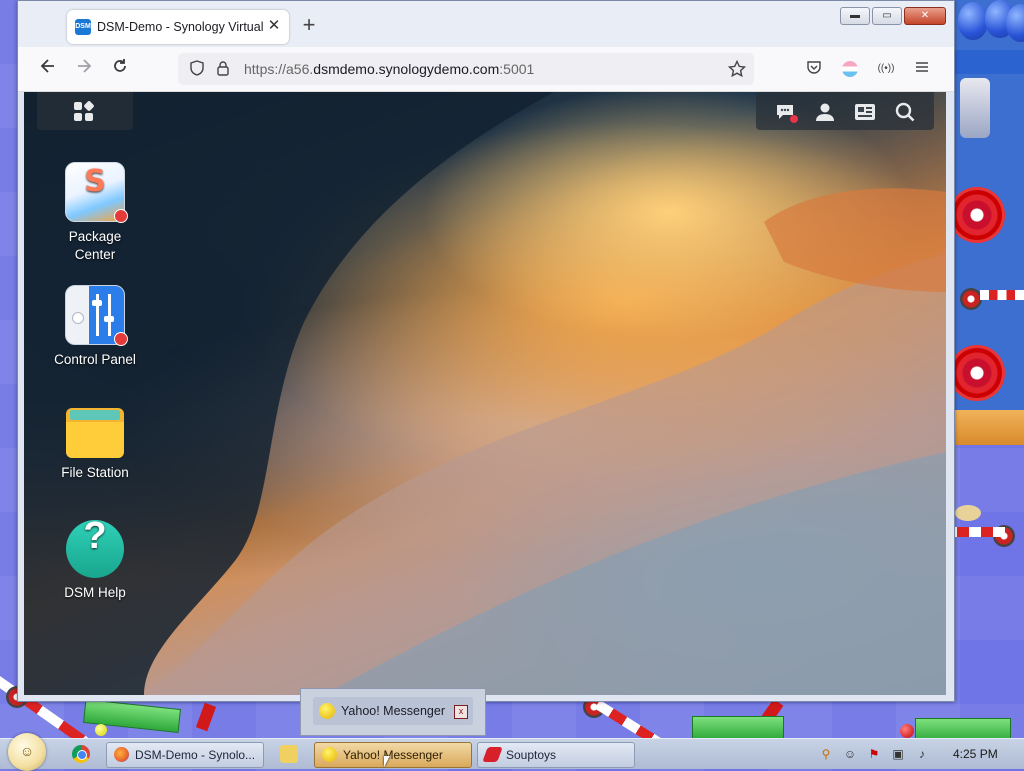 The image size is (1024, 771). I want to click on desktop-icon-file-station: File Station, so click(95, 441).